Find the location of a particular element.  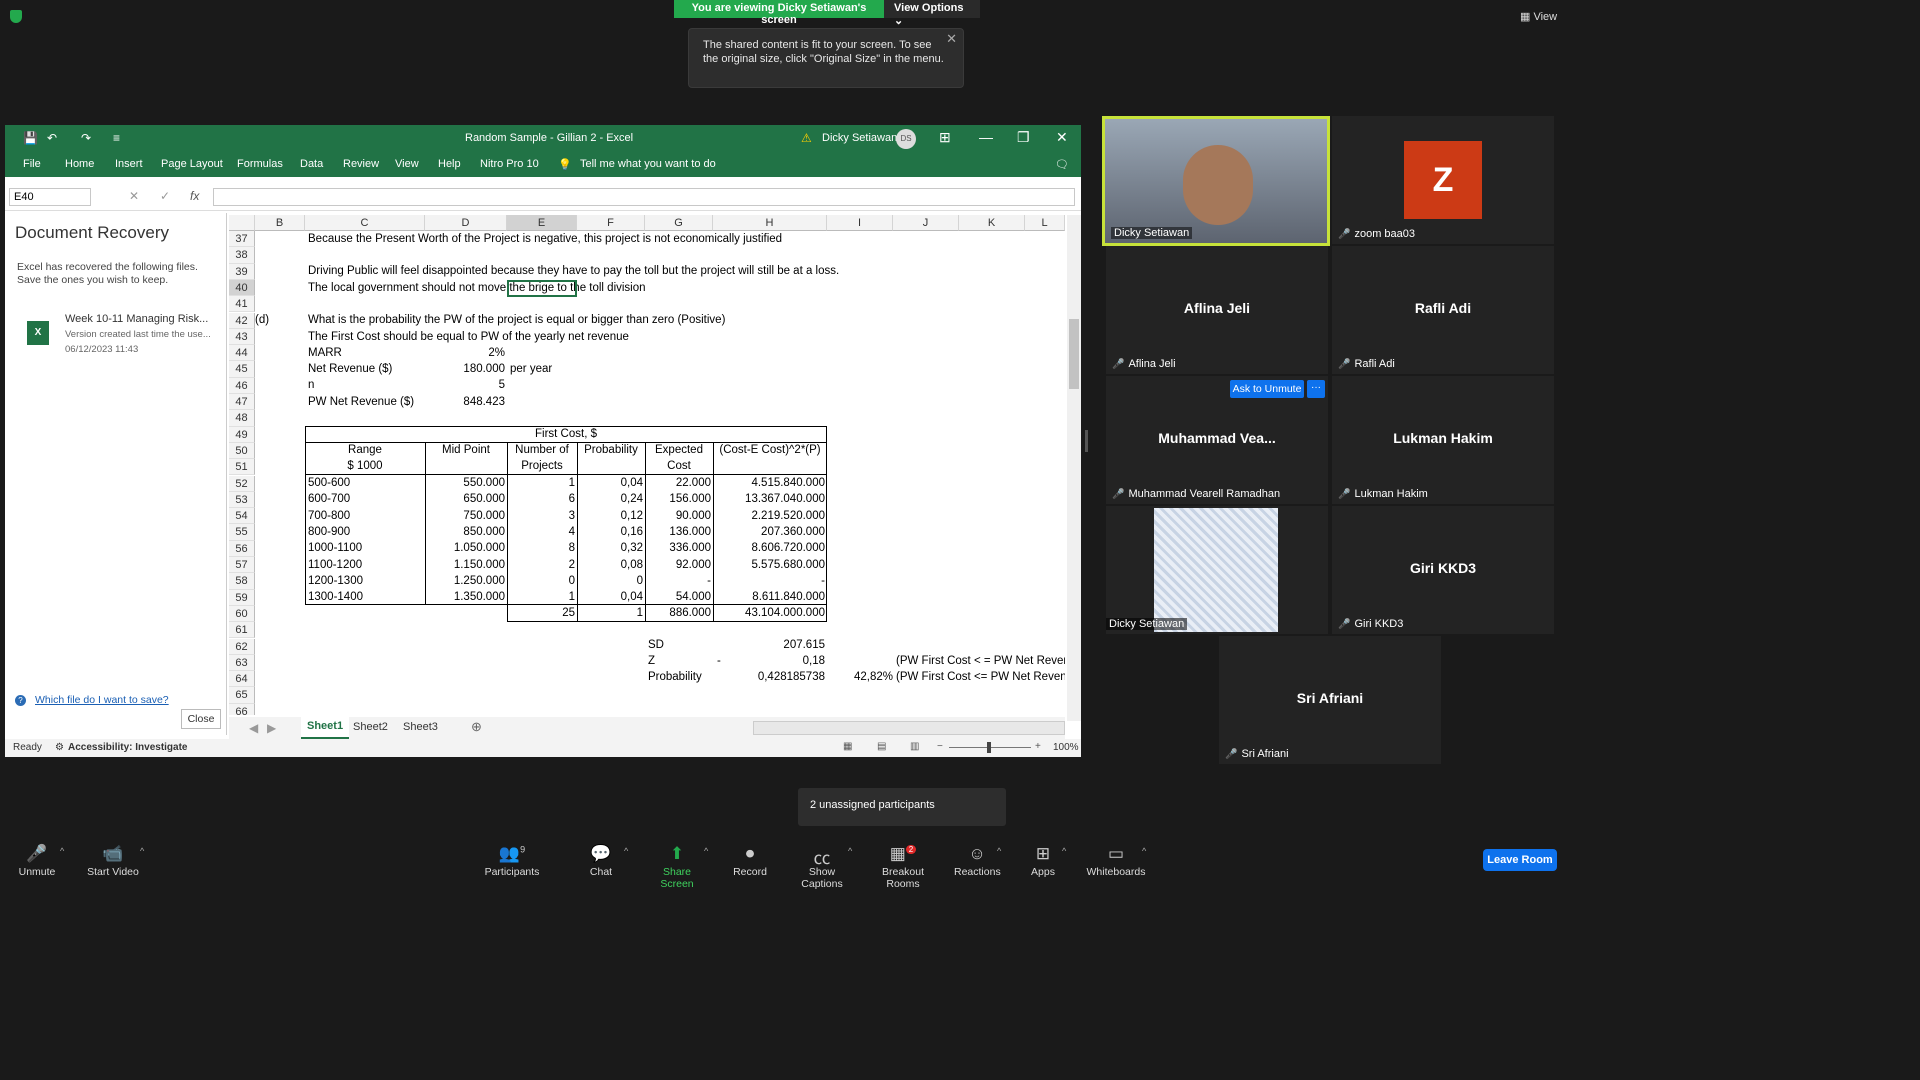

row-header: 66 is located at coordinates (242, 709).